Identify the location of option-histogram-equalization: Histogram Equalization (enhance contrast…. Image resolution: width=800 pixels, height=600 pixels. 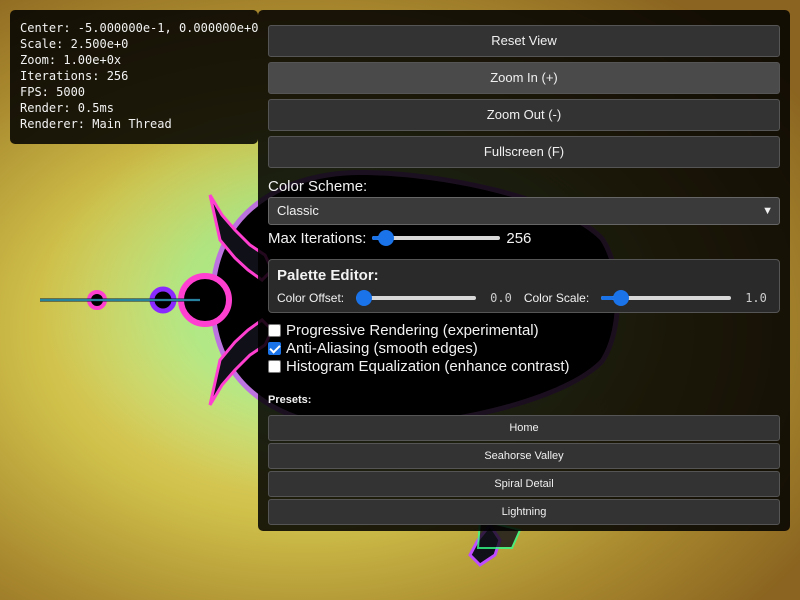
(524, 366).